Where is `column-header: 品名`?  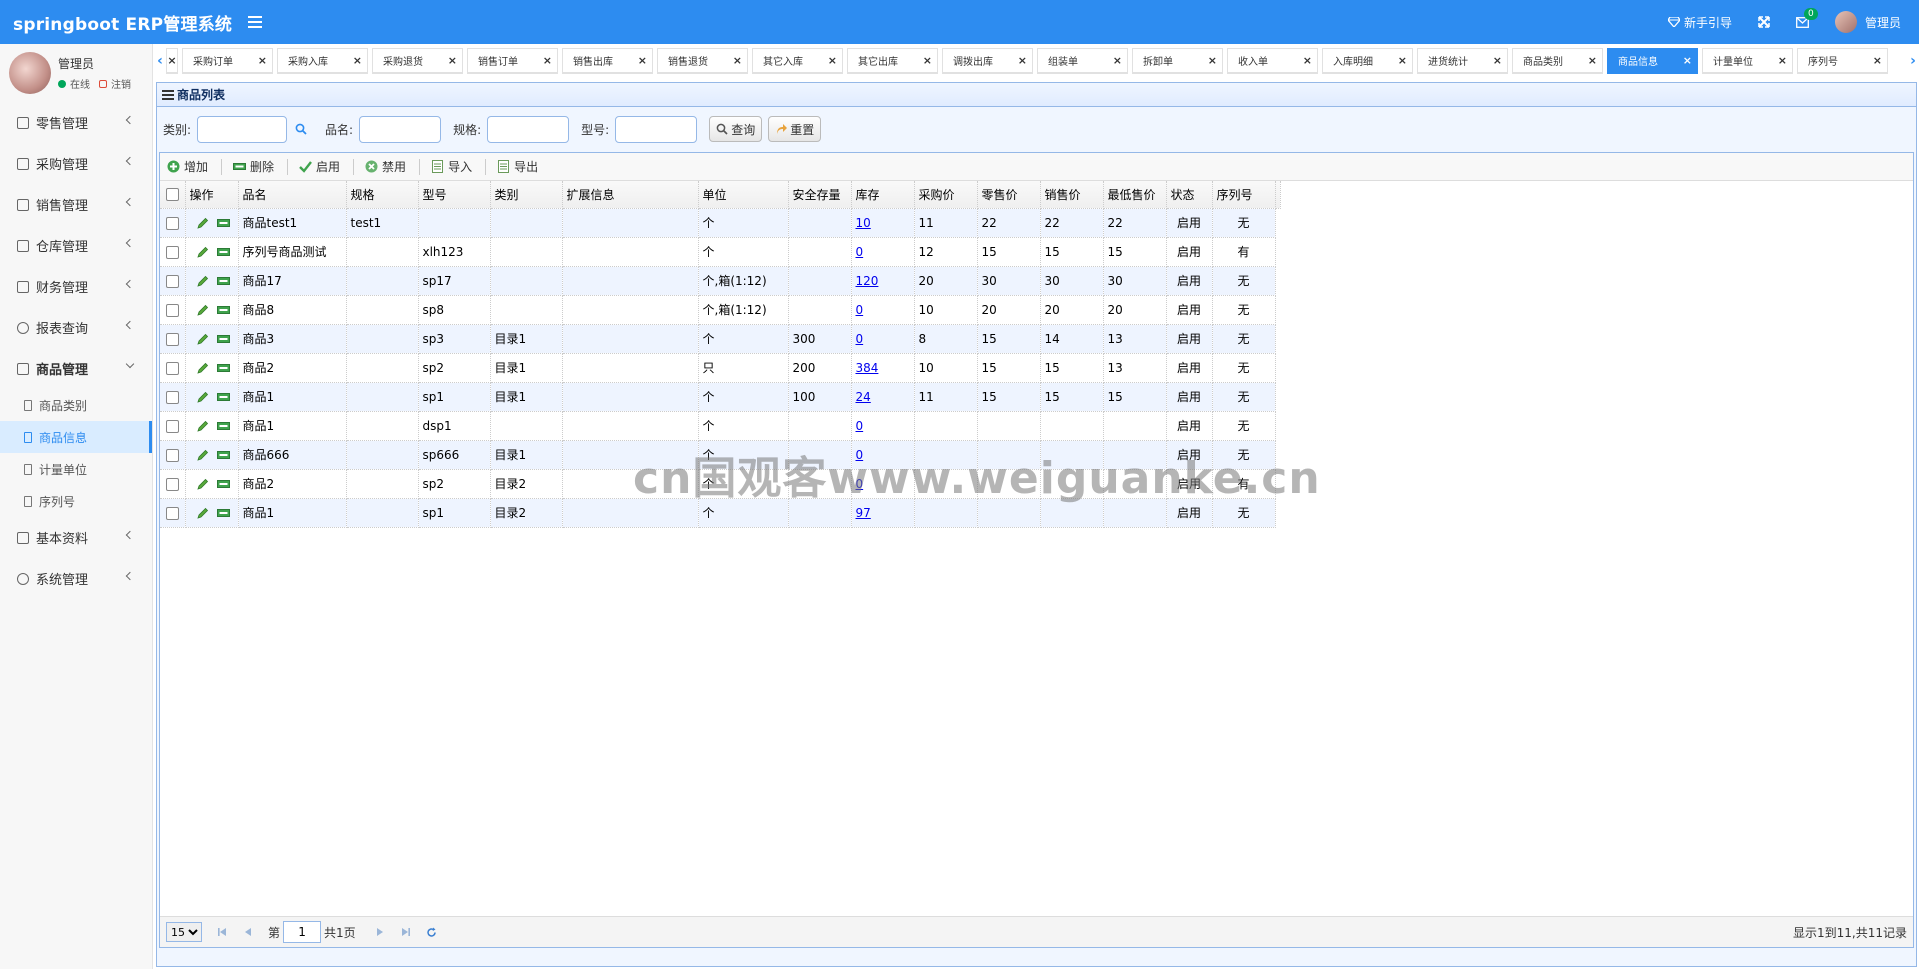
column-header: 品名 is located at coordinates (292, 195).